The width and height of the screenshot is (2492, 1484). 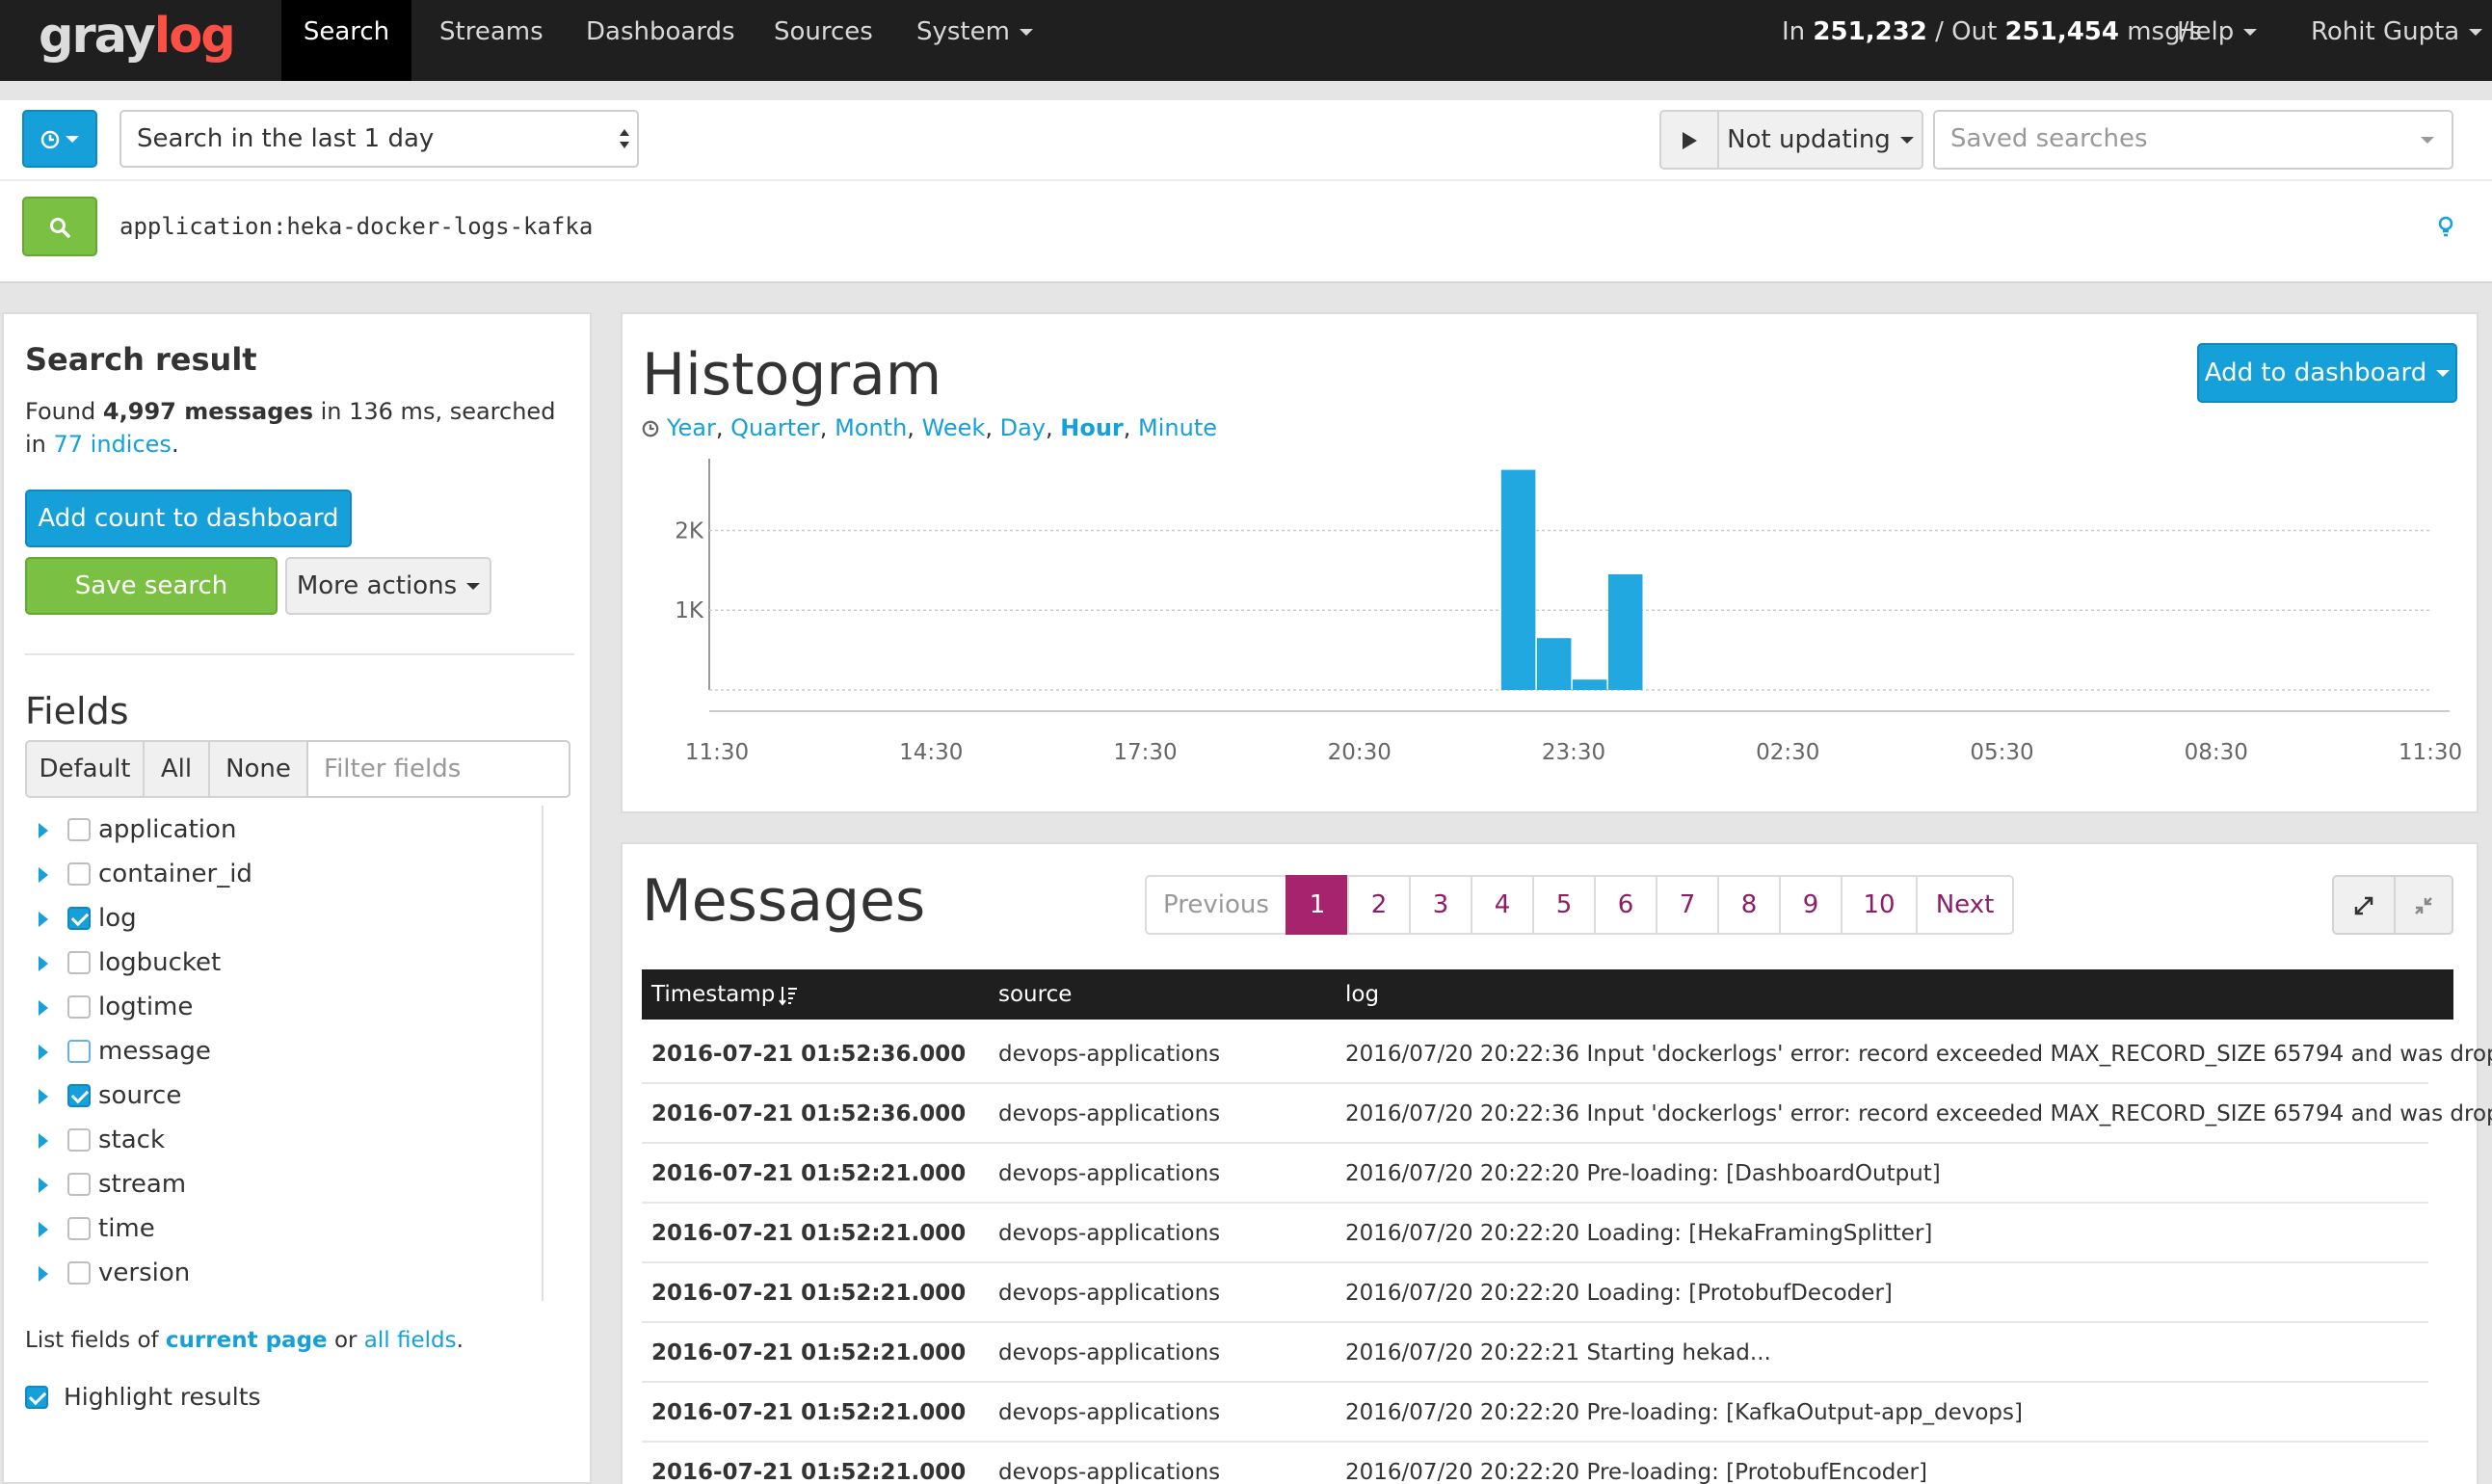 I want to click on play-refresh-button, so click(x=1689, y=140).